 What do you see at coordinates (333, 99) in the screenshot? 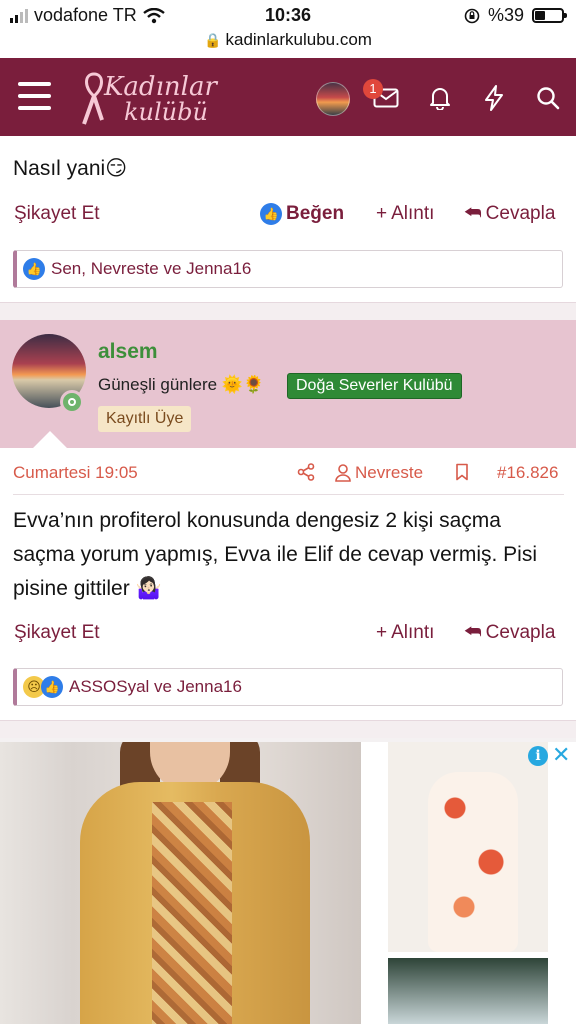
I see `user-avatar` at bounding box center [333, 99].